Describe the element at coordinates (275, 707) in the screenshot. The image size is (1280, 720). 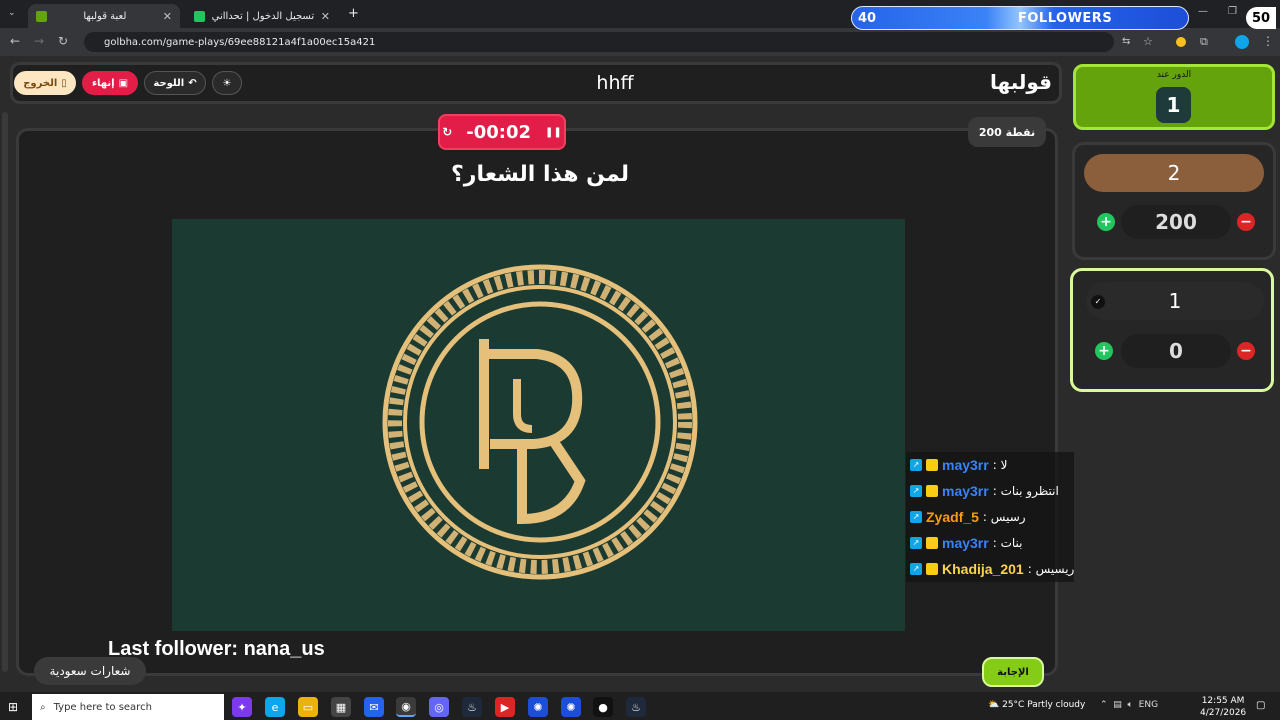
I see `edge-icon: e` at that location.